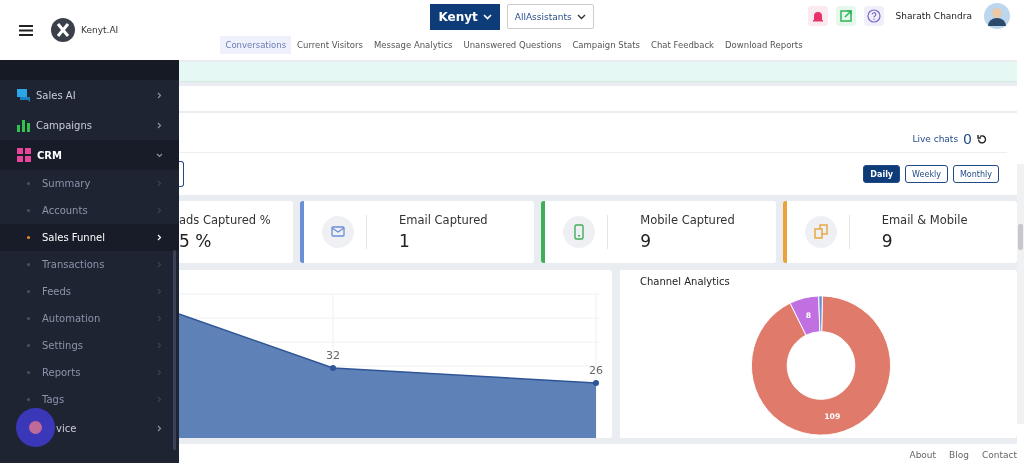 The image size is (1024, 463). What do you see at coordinates (100, 30) in the screenshot?
I see `brand-name: Kenyt.AI` at bounding box center [100, 30].